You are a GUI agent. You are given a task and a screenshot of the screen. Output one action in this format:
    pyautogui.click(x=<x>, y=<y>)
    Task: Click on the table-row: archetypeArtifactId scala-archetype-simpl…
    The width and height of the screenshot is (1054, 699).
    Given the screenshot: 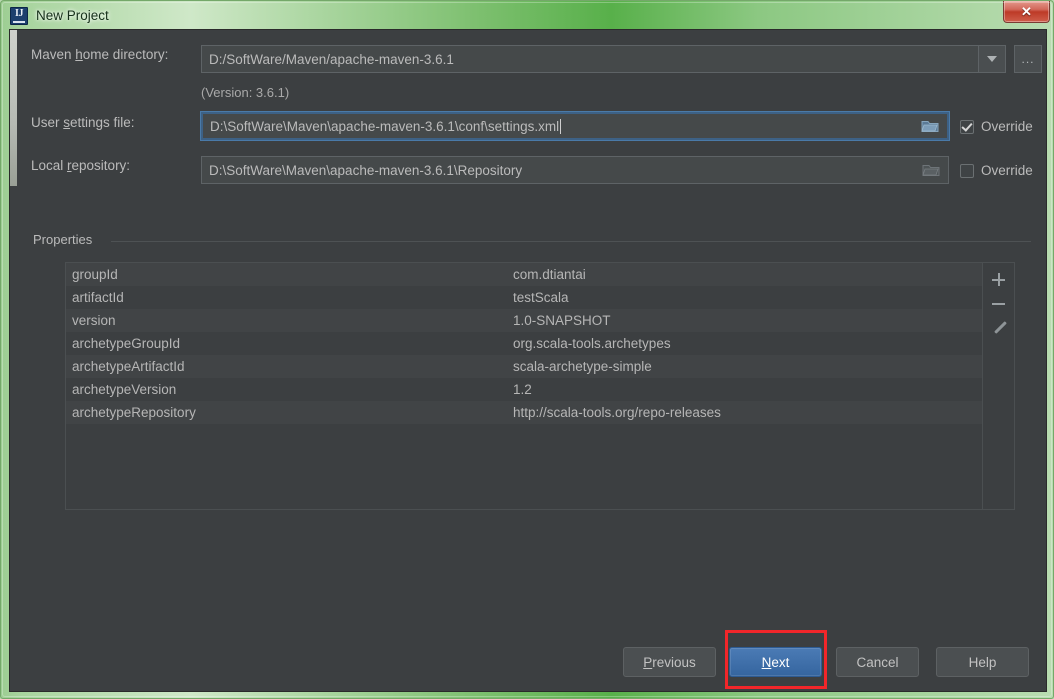 What is the action you would take?
    pyautogui.click(x=524, y=366)
    